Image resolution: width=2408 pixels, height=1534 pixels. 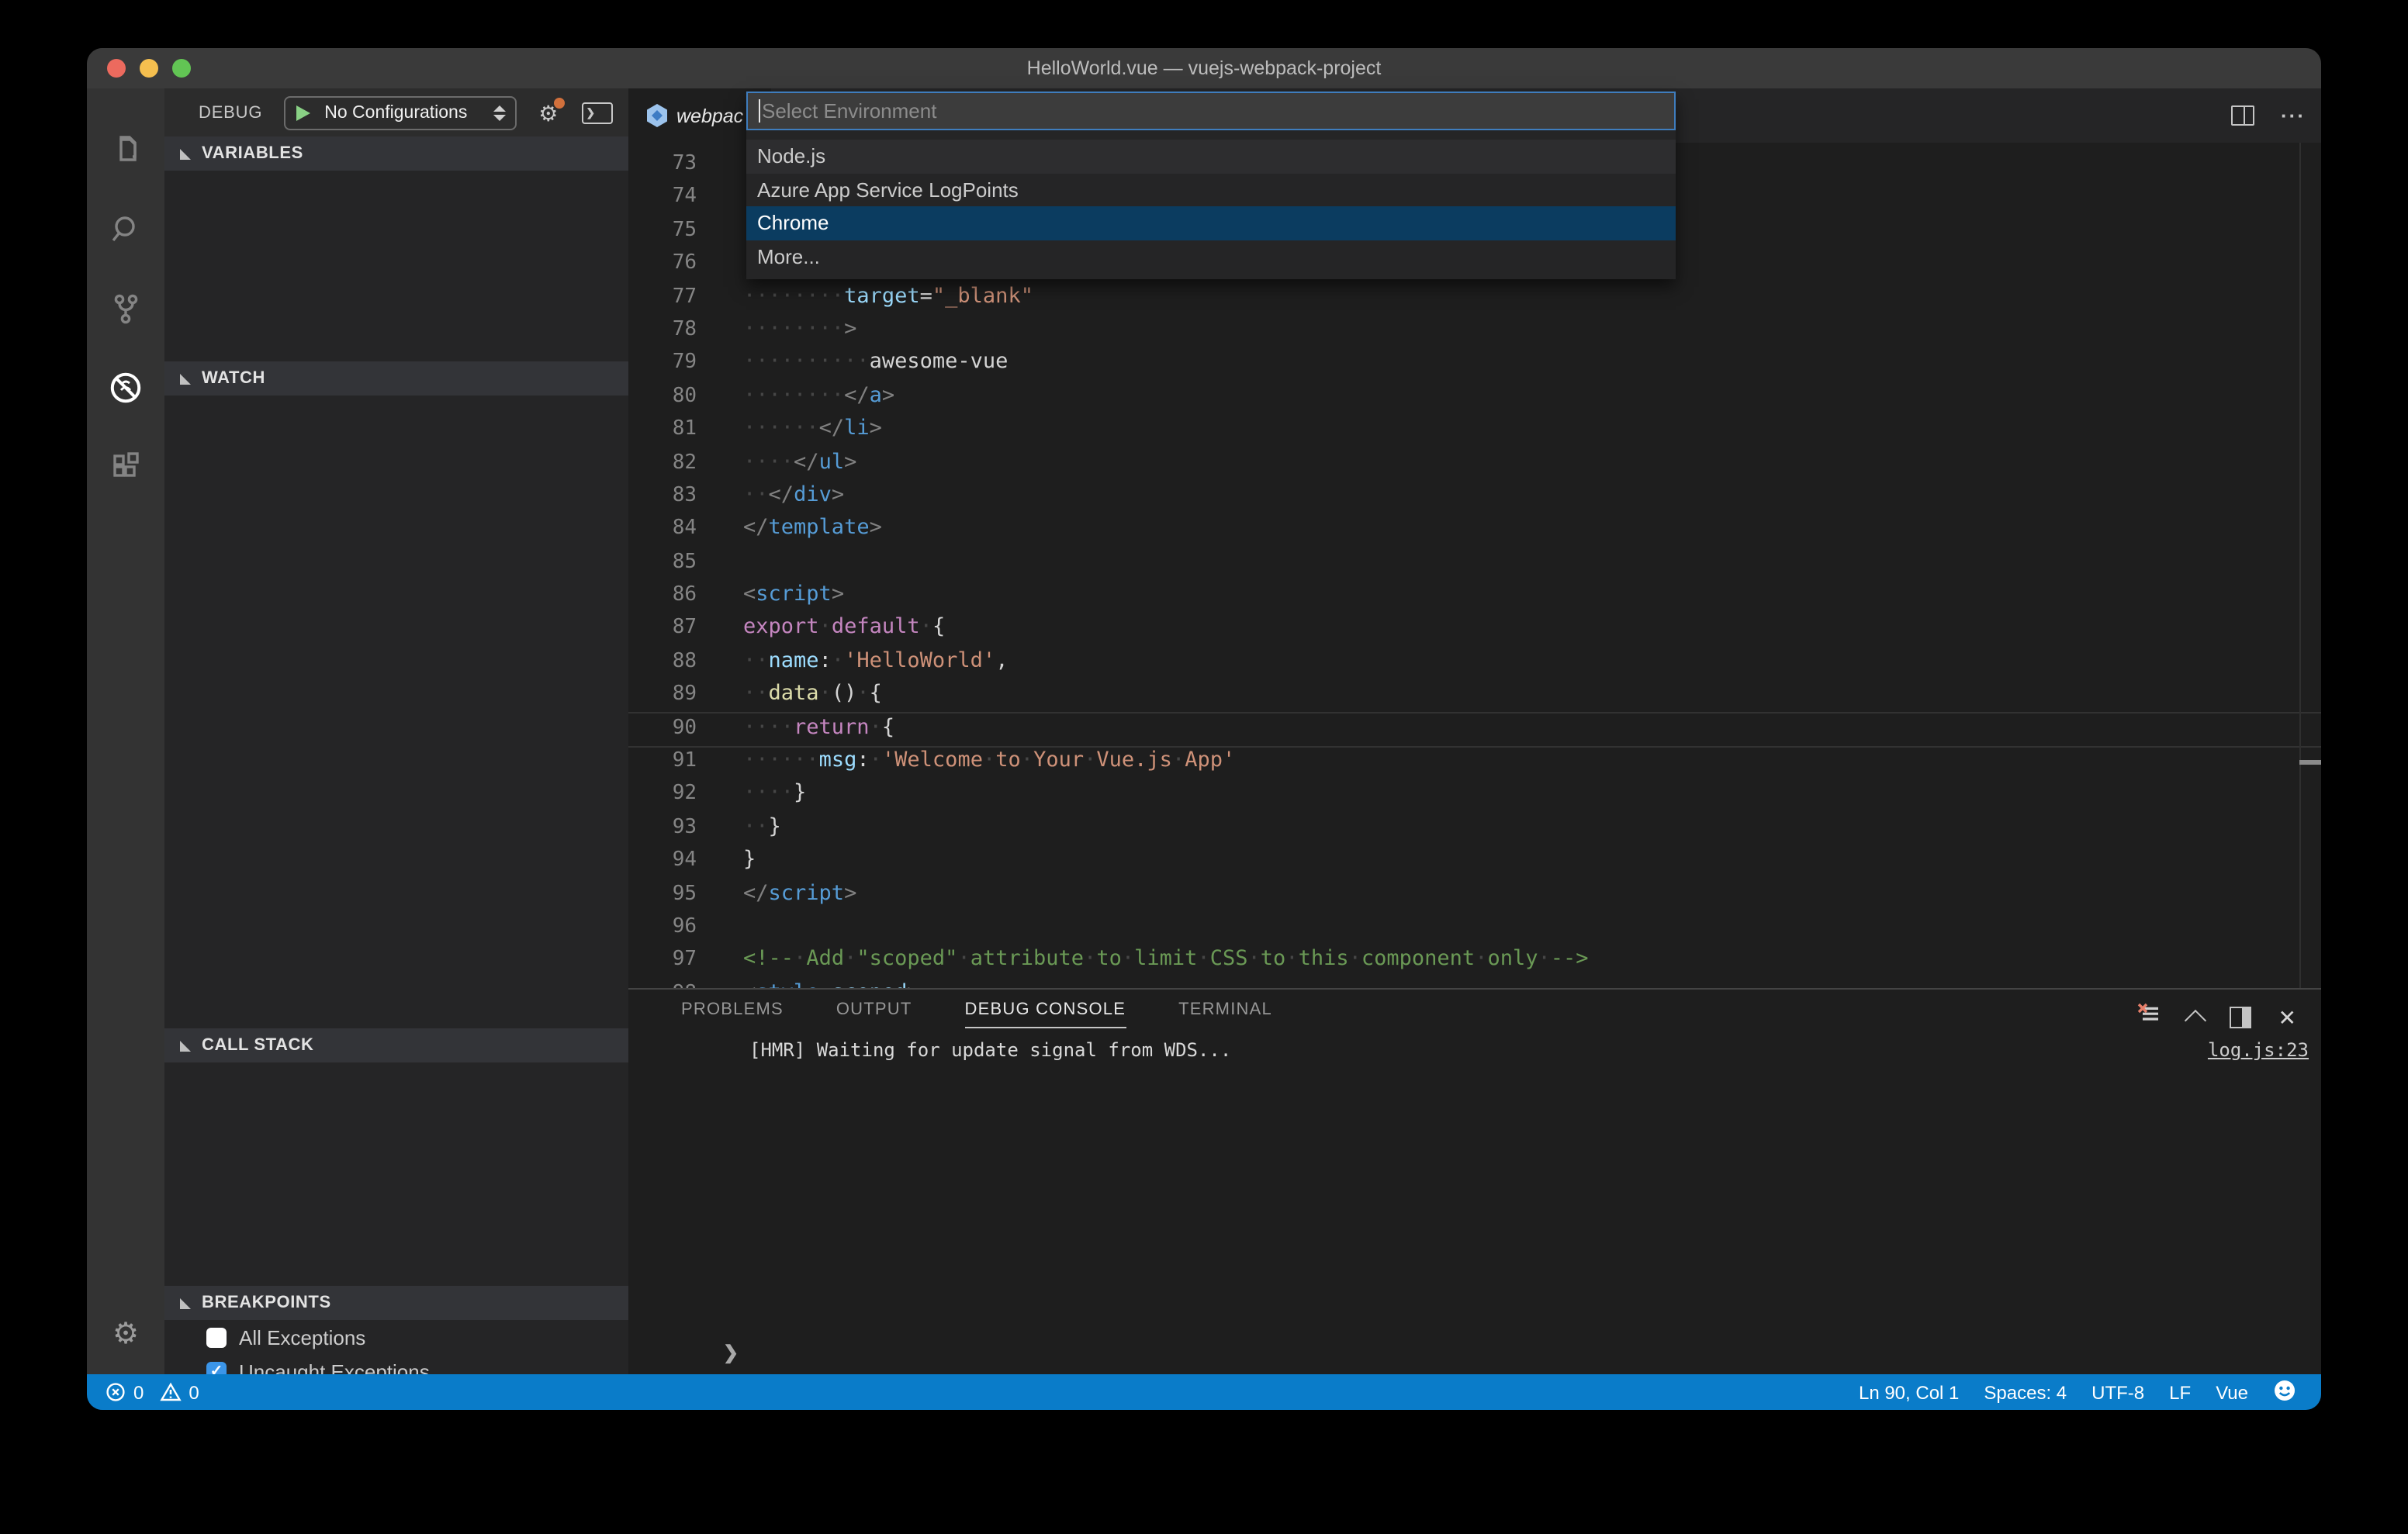 What do you see at coordinates (1474, 462) in the screenshot?
I see `code-line: 82 ····</ul>` at bounding box center [1474, 462].